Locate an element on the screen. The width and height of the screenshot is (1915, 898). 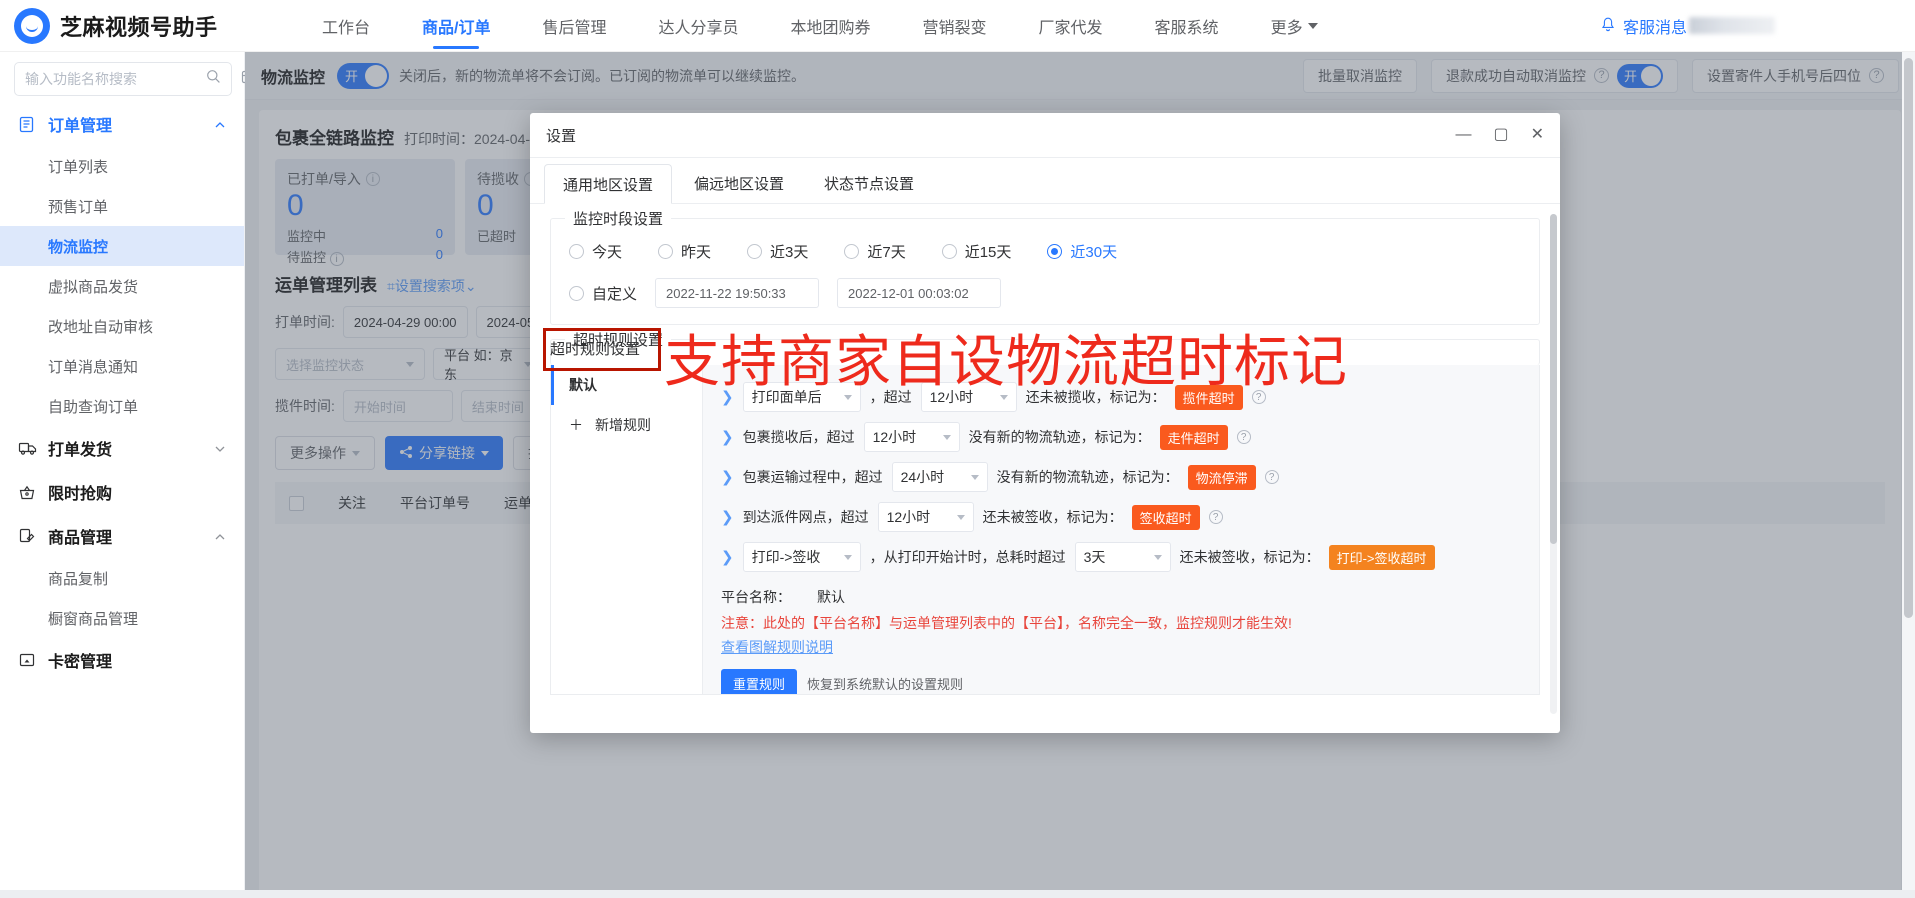
sidebar-item-virtual-goods-ship: 虚拟商品发货 is located at coordinates (122, 286).